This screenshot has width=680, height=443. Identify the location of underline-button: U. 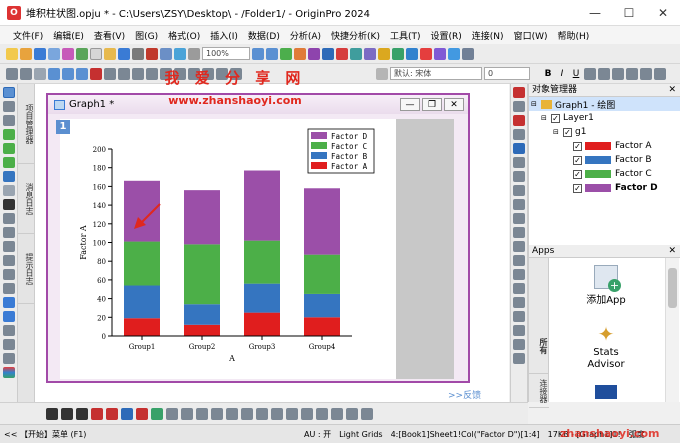
(576, 74).